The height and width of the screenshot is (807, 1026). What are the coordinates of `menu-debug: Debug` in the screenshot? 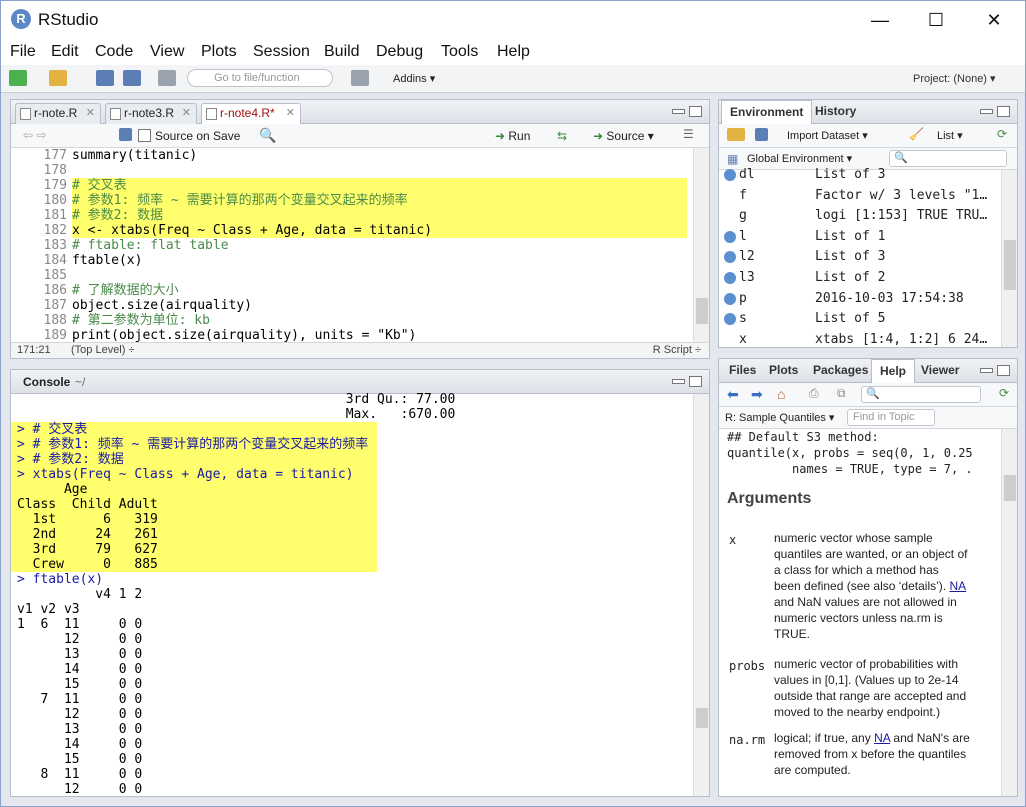 It's located at (399, 52).